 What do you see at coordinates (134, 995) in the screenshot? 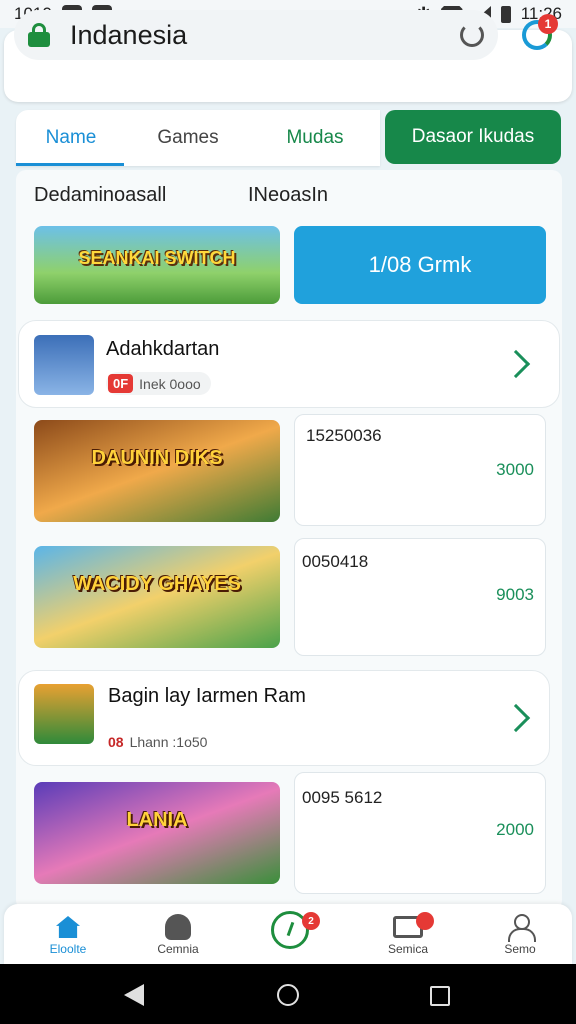
I see `back-icon` at bounding box center [134, 995].